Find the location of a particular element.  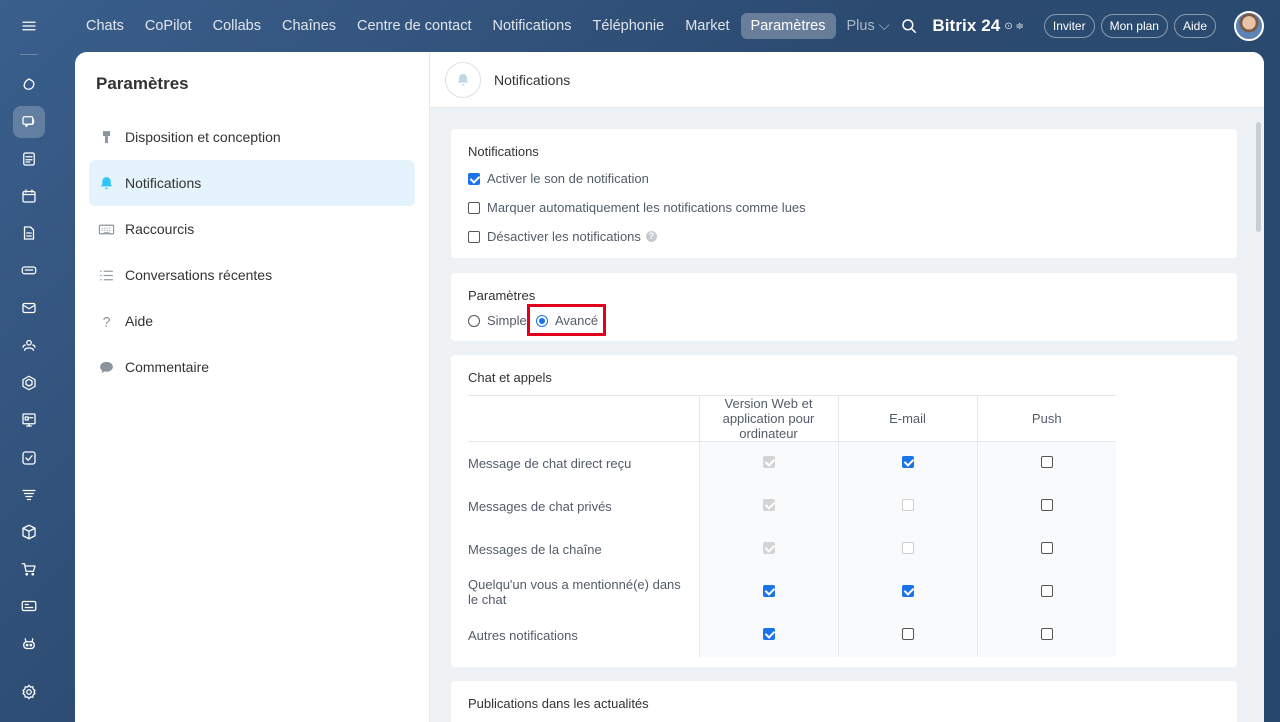

sound-checkbox: Activer le son de notification is located at coordinates (558, 178).